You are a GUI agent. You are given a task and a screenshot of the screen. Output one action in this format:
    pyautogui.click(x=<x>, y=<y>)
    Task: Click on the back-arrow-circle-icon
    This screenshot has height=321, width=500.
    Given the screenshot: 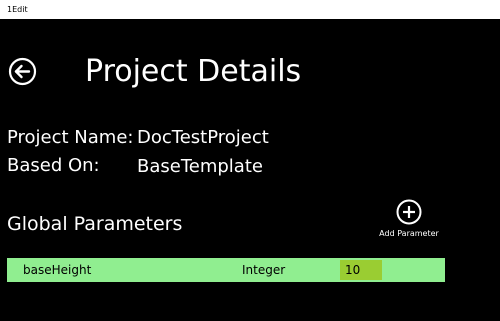 What is the action you would take?
    pyautogui.click(x=22, y=71)
    